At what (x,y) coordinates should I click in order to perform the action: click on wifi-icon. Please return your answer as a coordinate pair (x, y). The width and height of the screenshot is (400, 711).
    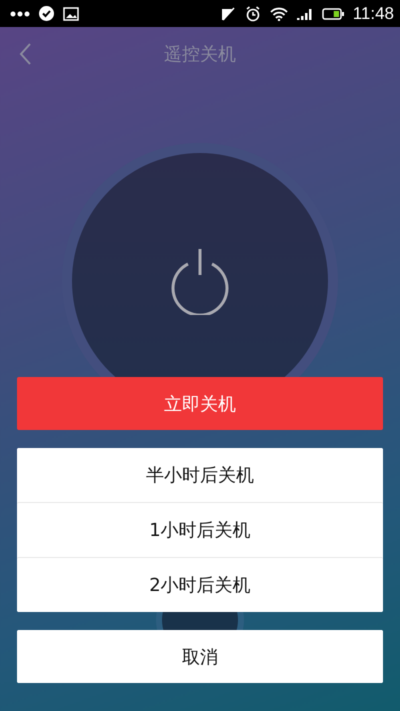
    Looking at the image, I should click on (279, 13).